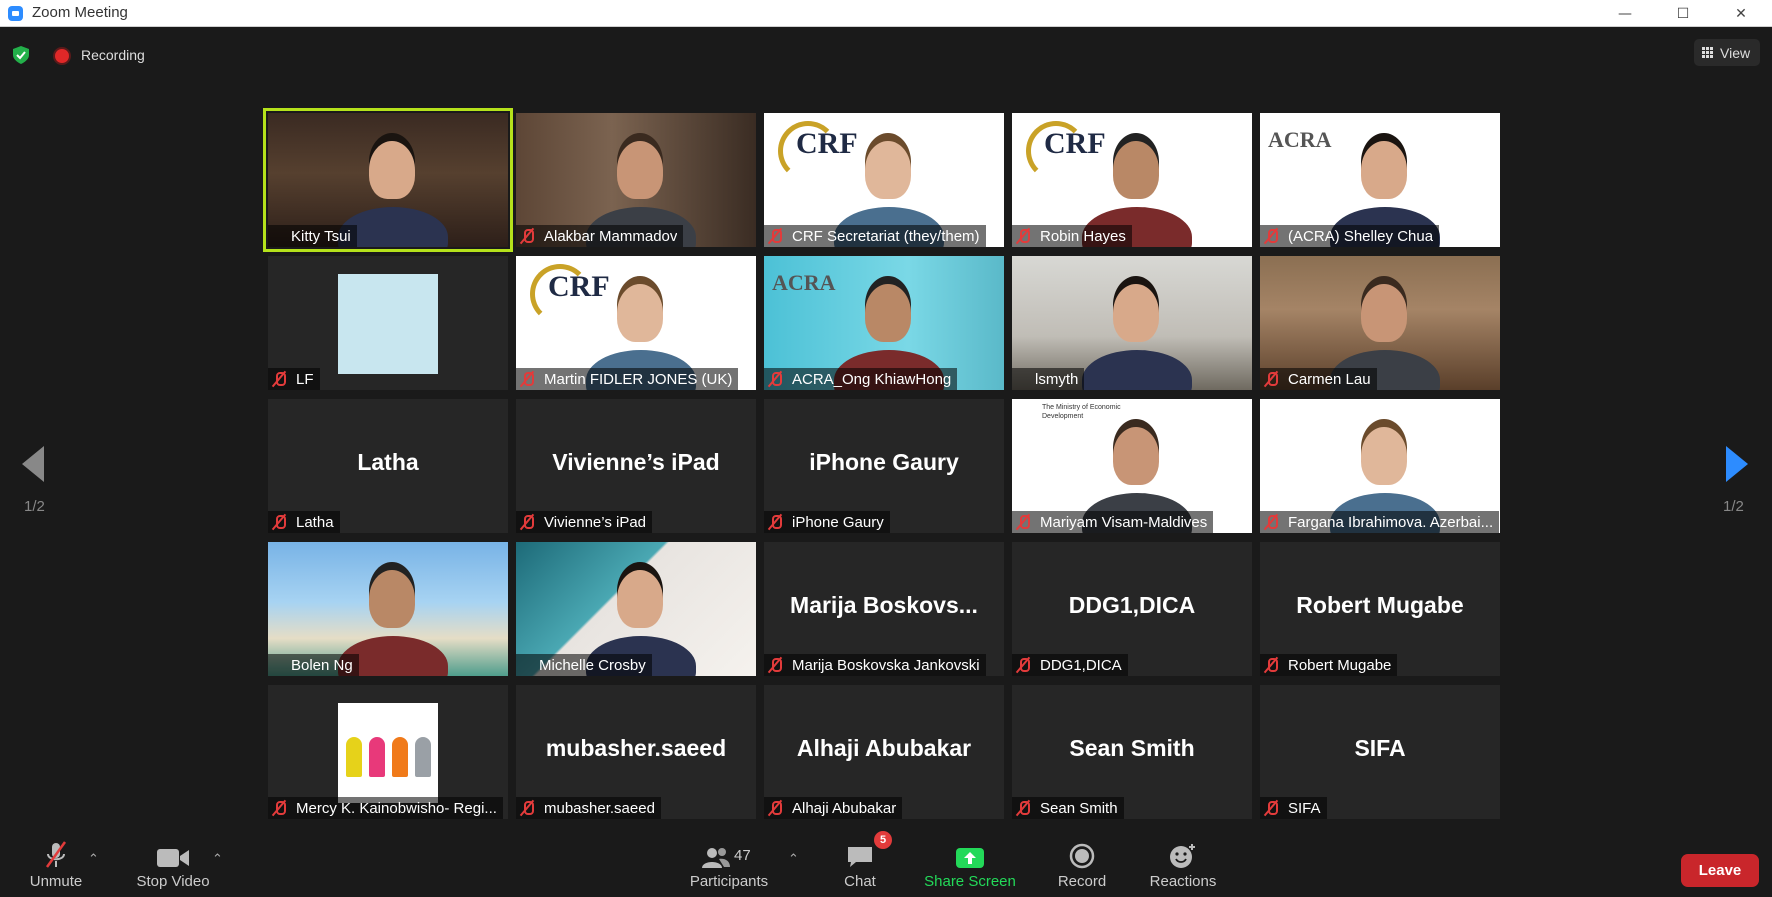  I want to click on participant-name-label: CRF Secretariat (they/them), so click(875, 236).